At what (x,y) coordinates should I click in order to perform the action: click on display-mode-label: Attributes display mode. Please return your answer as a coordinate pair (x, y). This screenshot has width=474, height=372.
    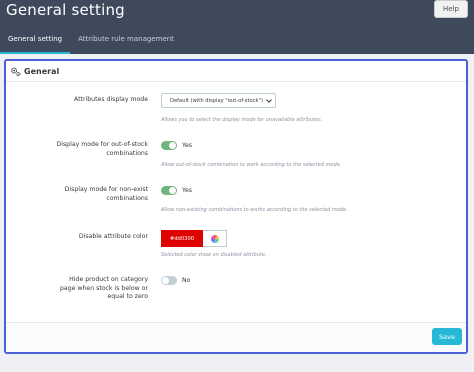
    Looking at the image, I should click on (111, 99).